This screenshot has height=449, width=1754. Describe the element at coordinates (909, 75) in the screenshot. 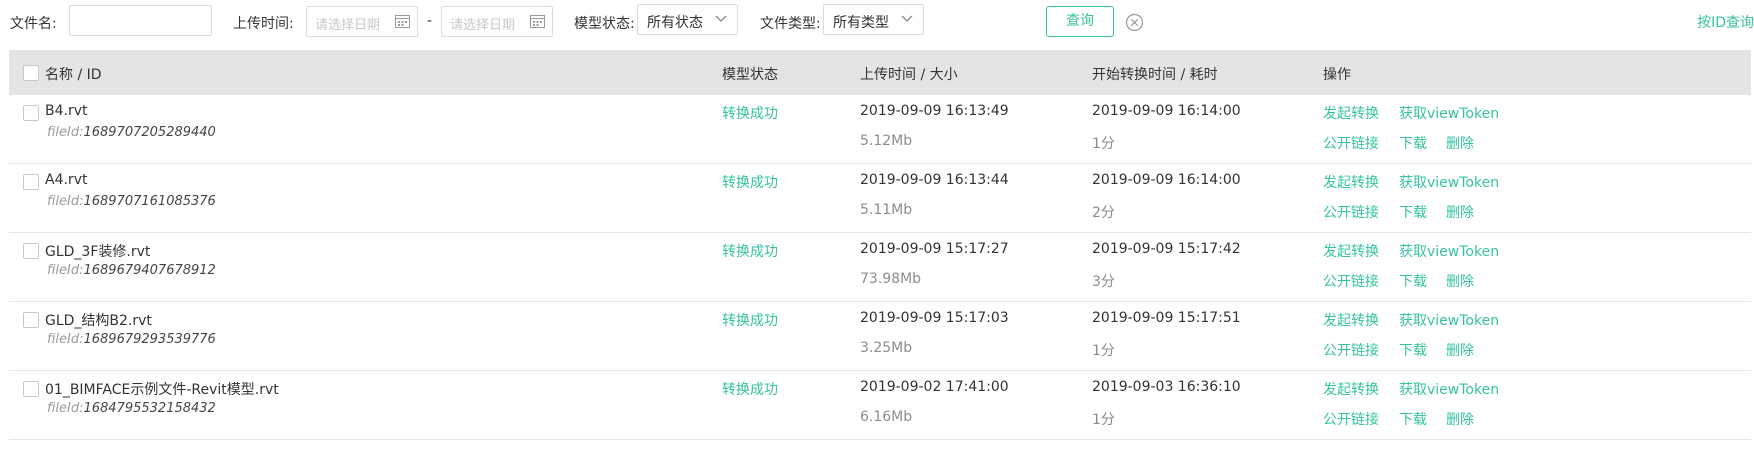

I see `header-upload: 上传时间 / 大小` at that location.